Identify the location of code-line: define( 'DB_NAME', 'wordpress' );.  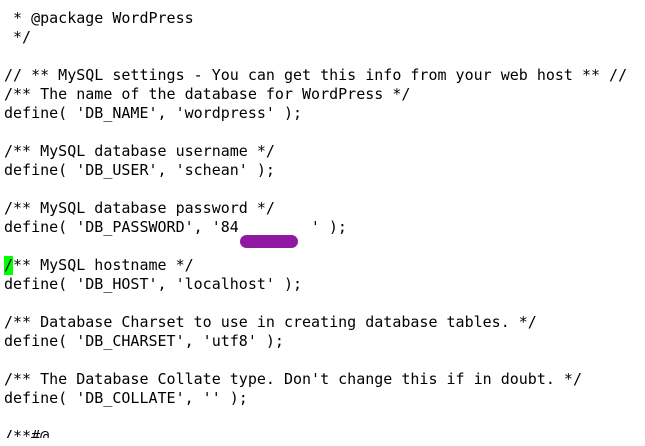
(153, 113).